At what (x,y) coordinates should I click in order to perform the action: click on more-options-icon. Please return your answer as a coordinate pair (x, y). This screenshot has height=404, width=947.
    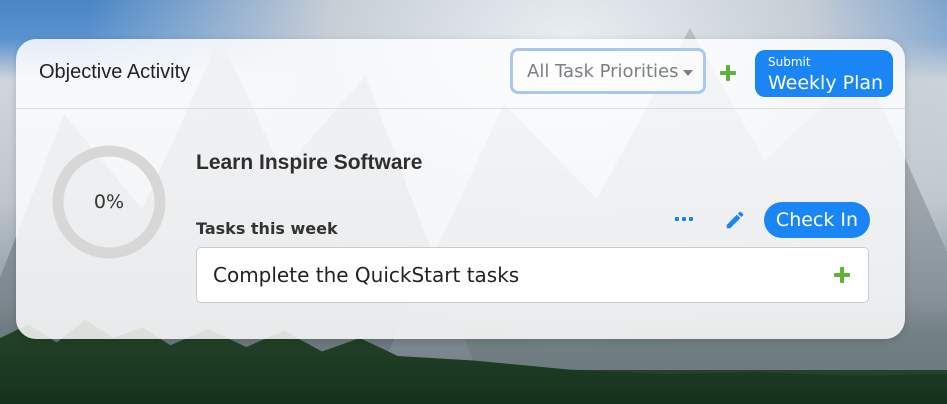
    Looking at the image, I should click on (685, 219).